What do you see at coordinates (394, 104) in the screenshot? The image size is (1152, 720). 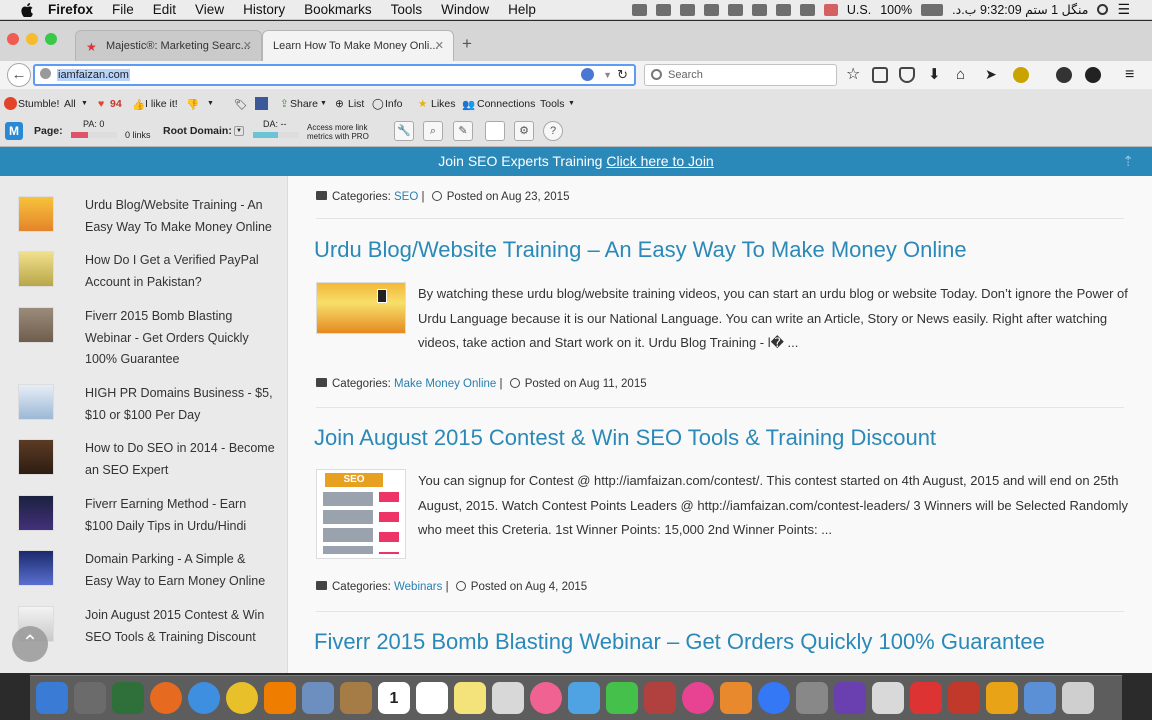 I see `info-button: Info` at bounding box center [394, 104].